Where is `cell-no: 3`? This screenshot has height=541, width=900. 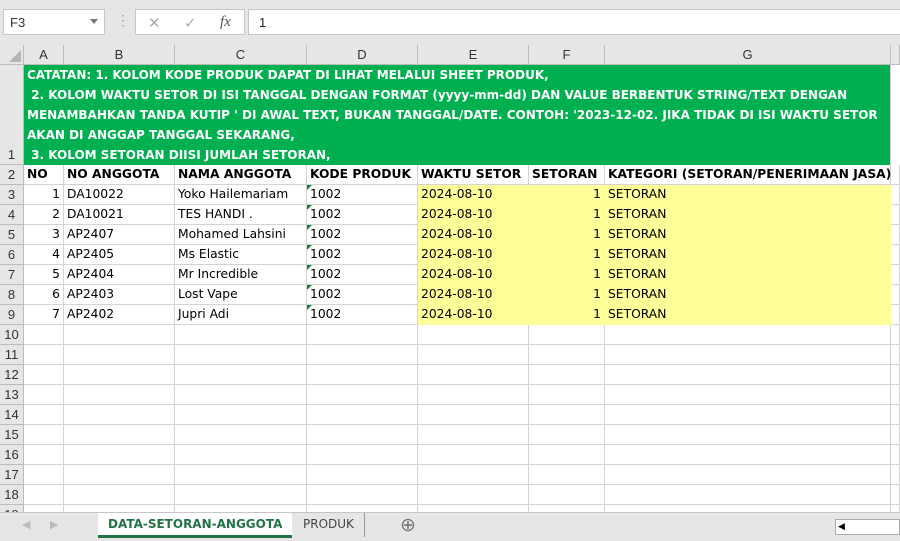 cell-no: 3 is located at coordinates (44, 235).